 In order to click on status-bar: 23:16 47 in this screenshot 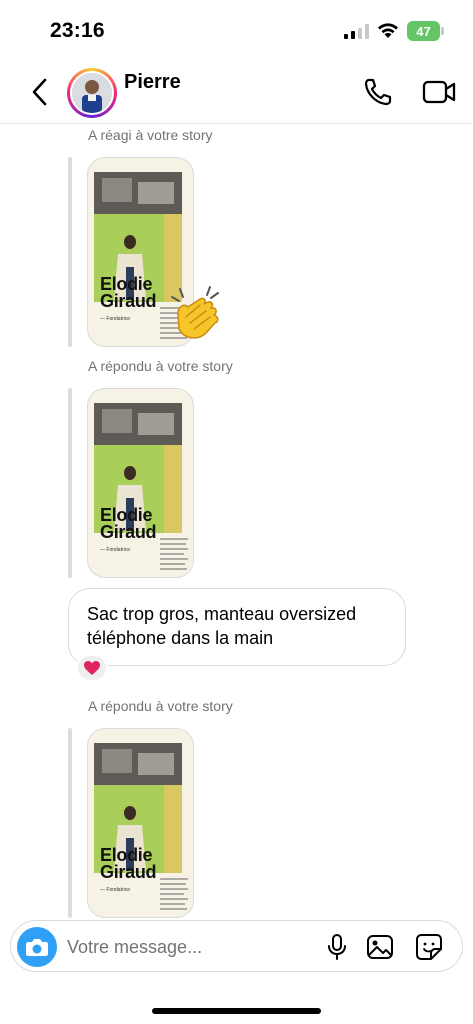, I will do `click(236, 30)`.